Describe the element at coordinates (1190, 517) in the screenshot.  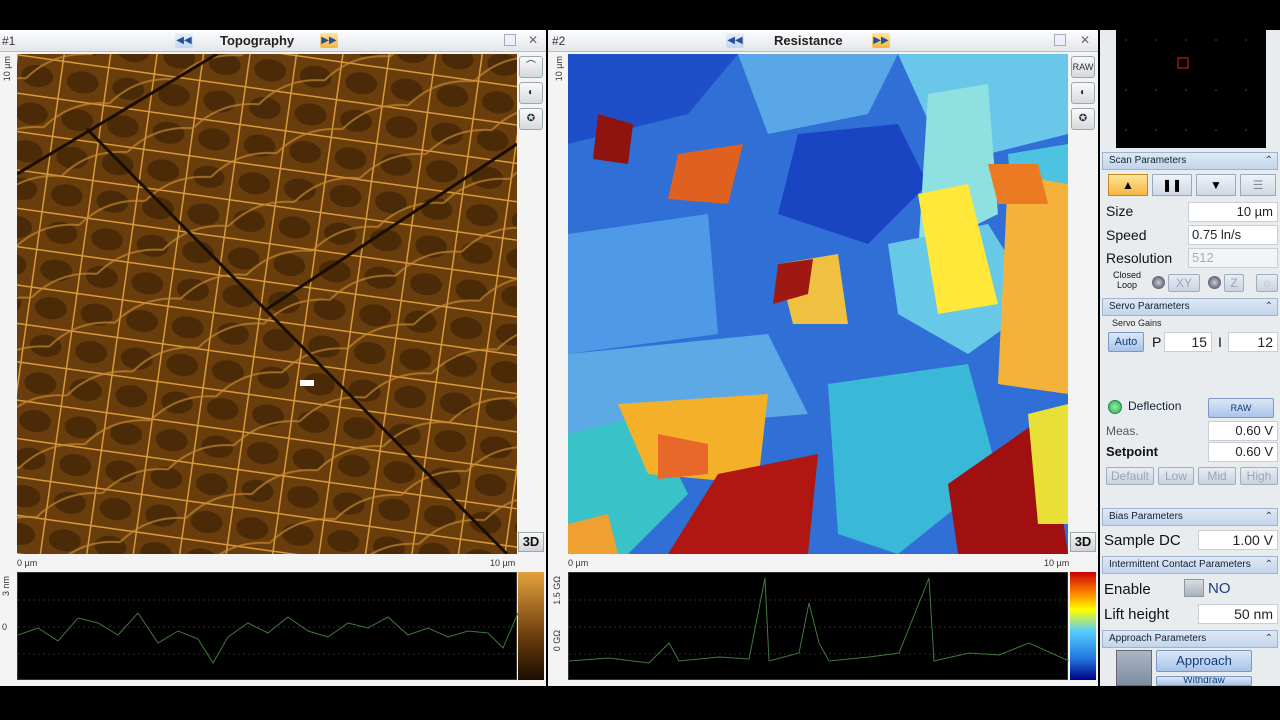
I see `bias-parameters-header: Bias Parameters ⌃` at that location.